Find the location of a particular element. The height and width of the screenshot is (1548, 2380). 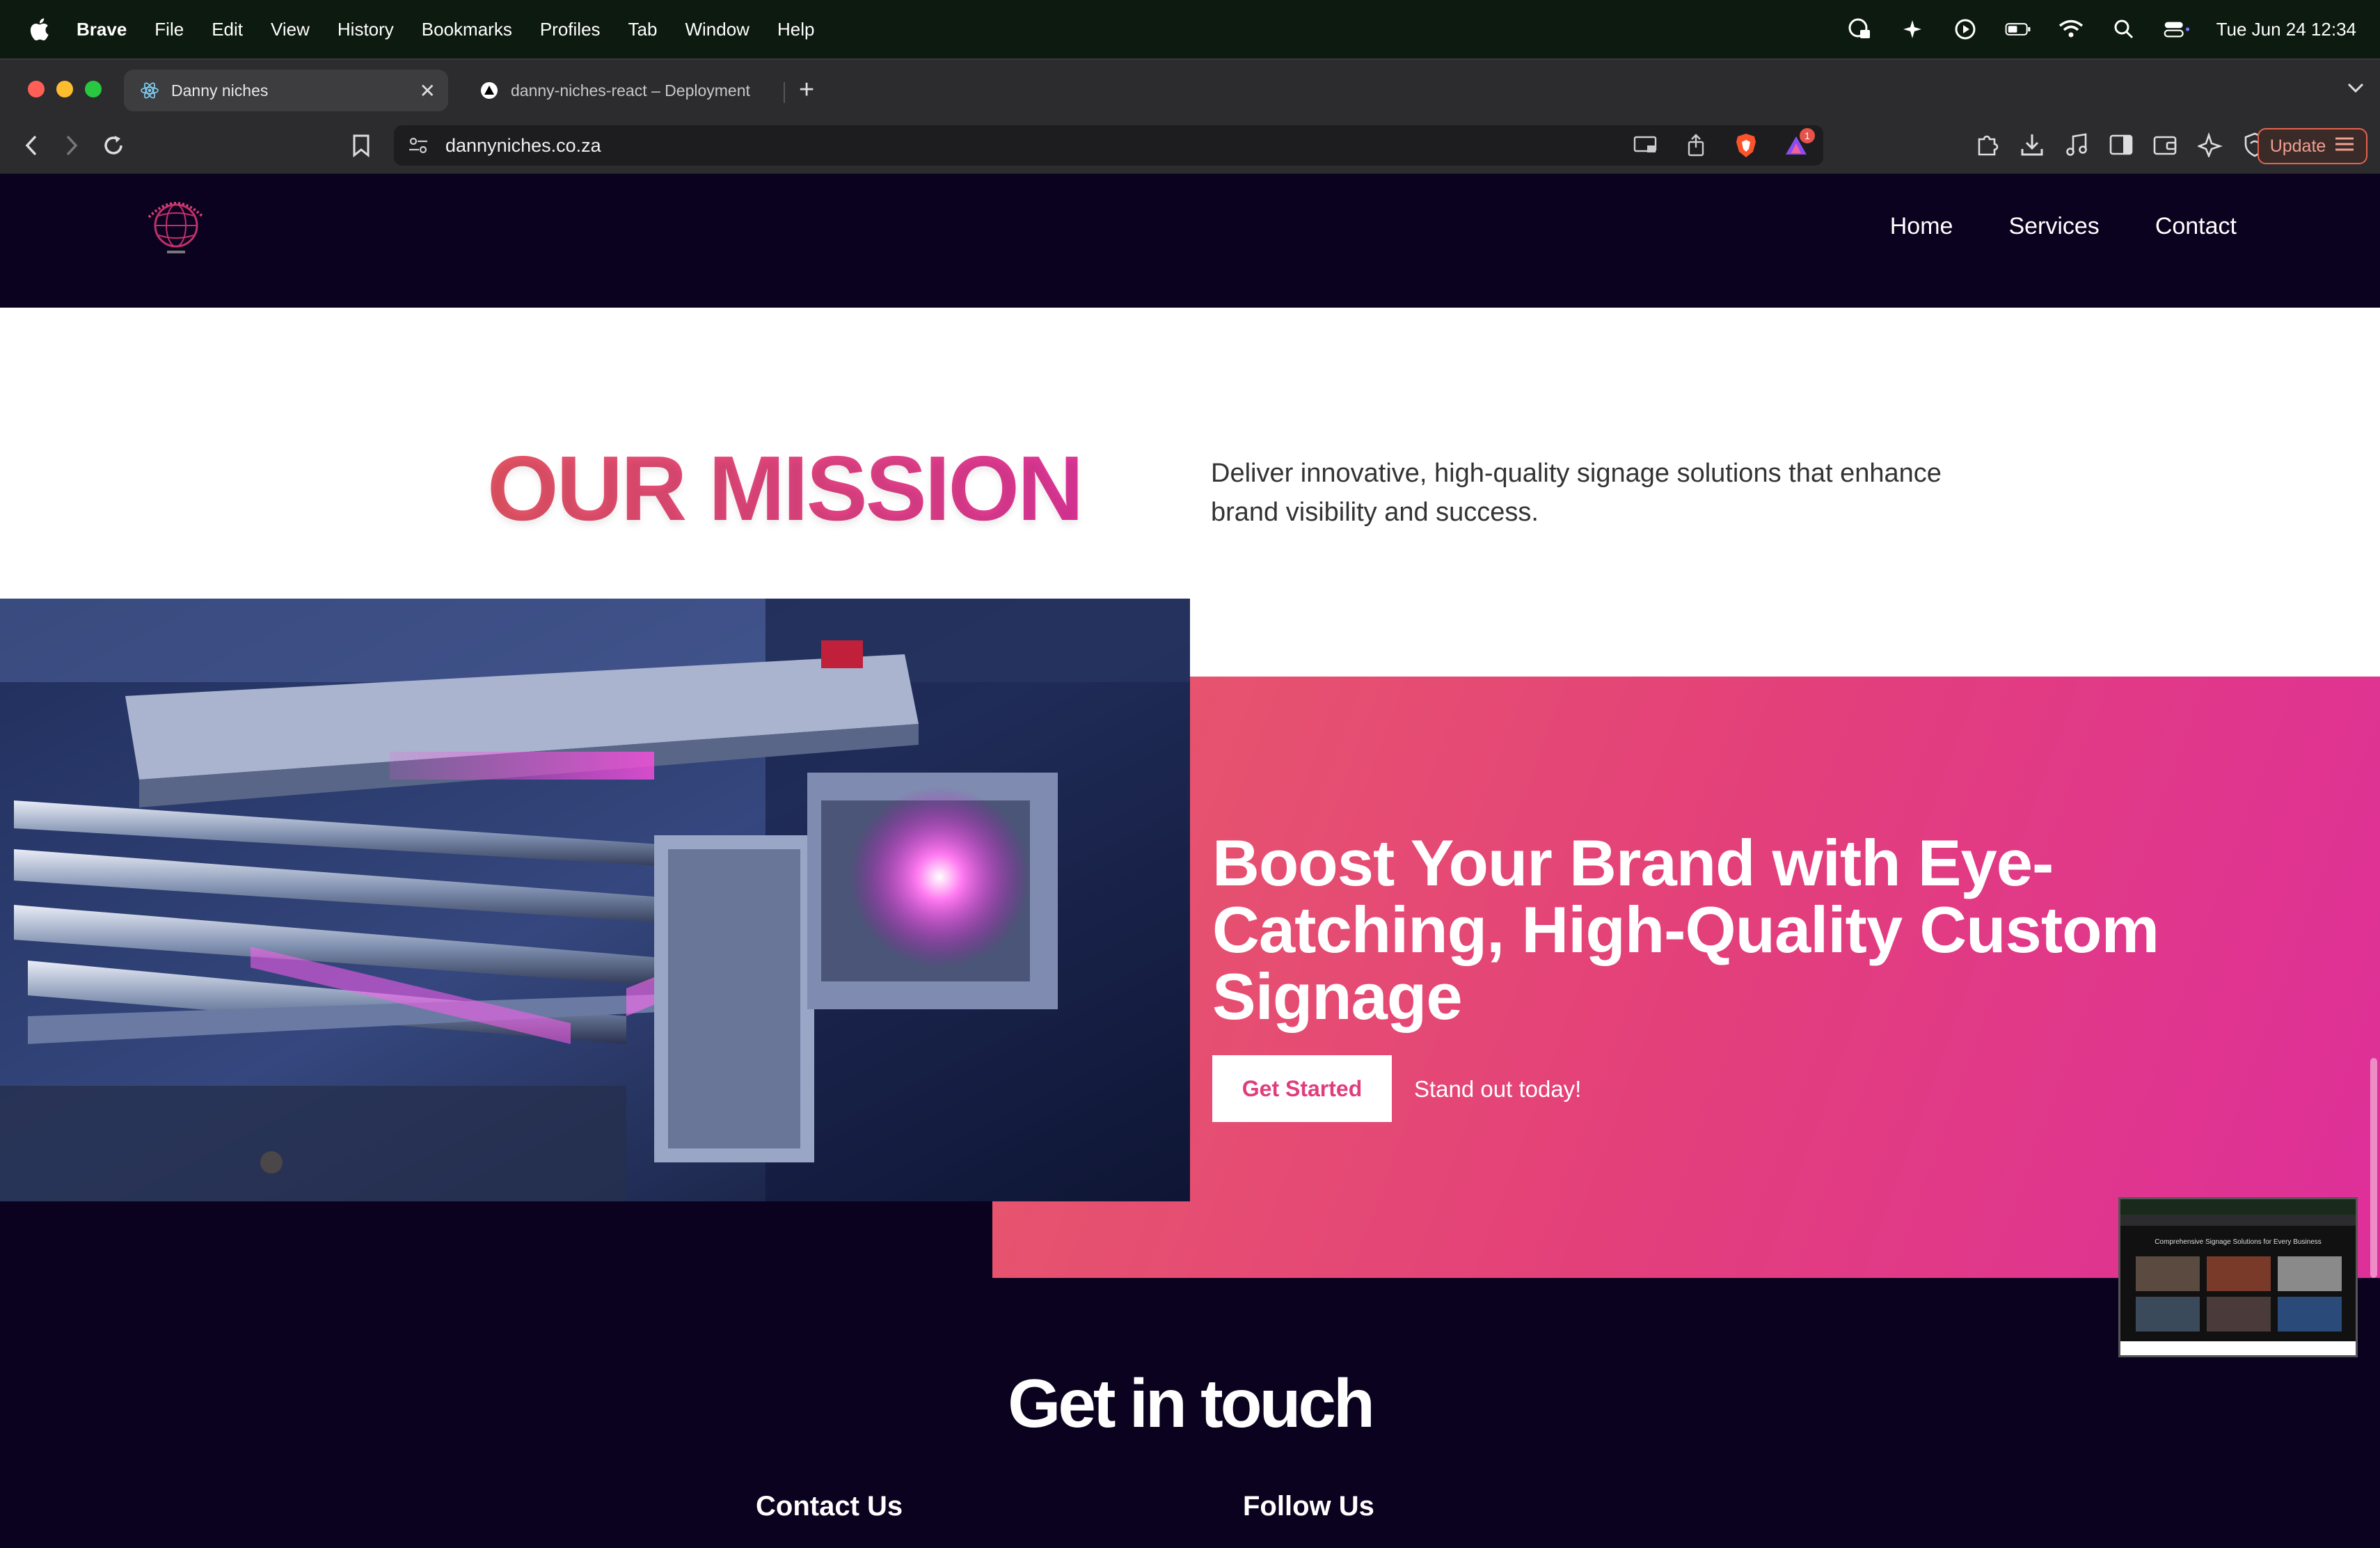

url-text: dannyniches.co.za is located at coordinates (523, 146).